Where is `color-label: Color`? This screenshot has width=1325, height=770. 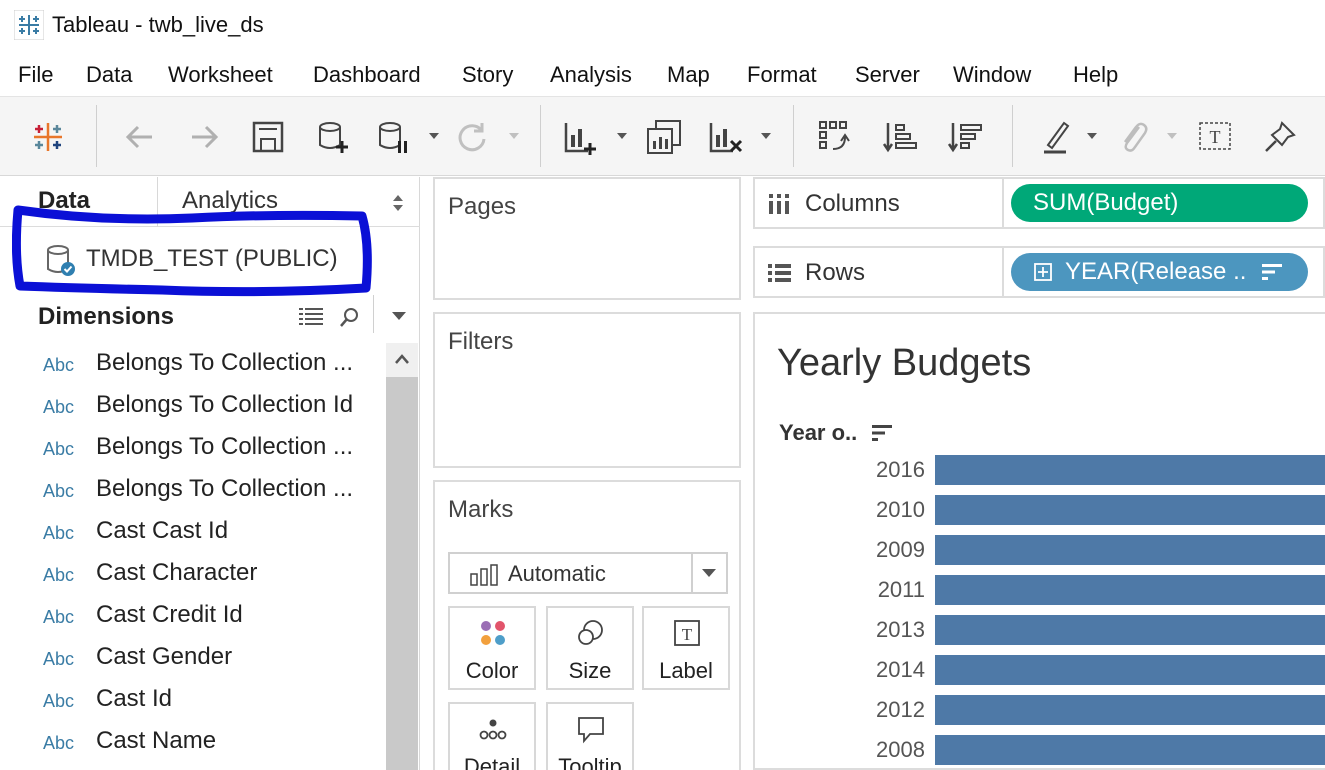
color-label: Color is located at coordinates (492, 670).